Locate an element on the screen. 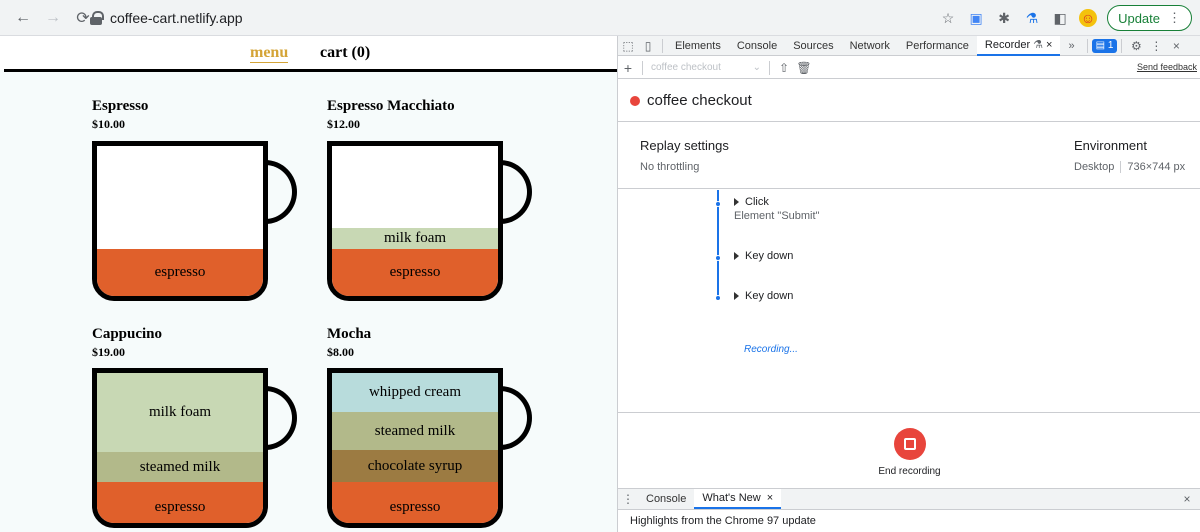  address-bar: coffee-cart.netlify.app is located at coordinates (340, 18).